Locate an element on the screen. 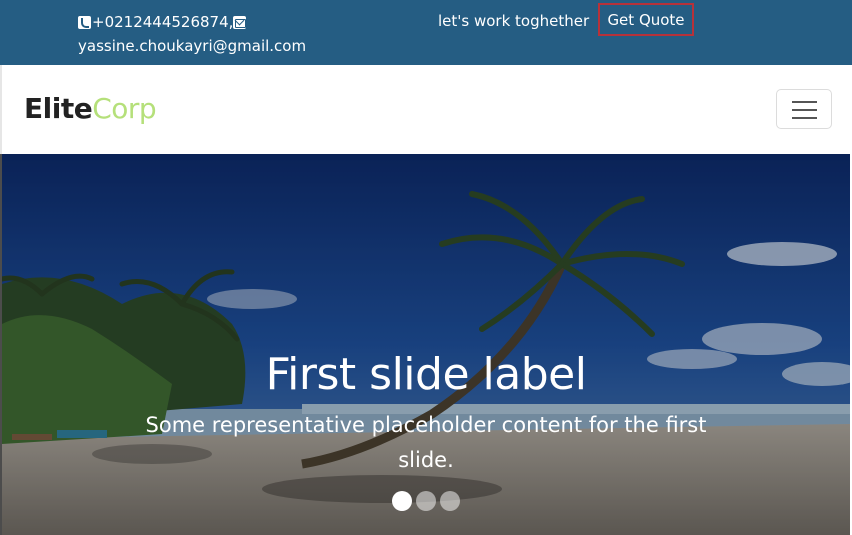 Image resolution: width=852 pixels, height=535 pixels. email-address: yassine.choukayri@gmail.com is located at coordinates (192, 46).